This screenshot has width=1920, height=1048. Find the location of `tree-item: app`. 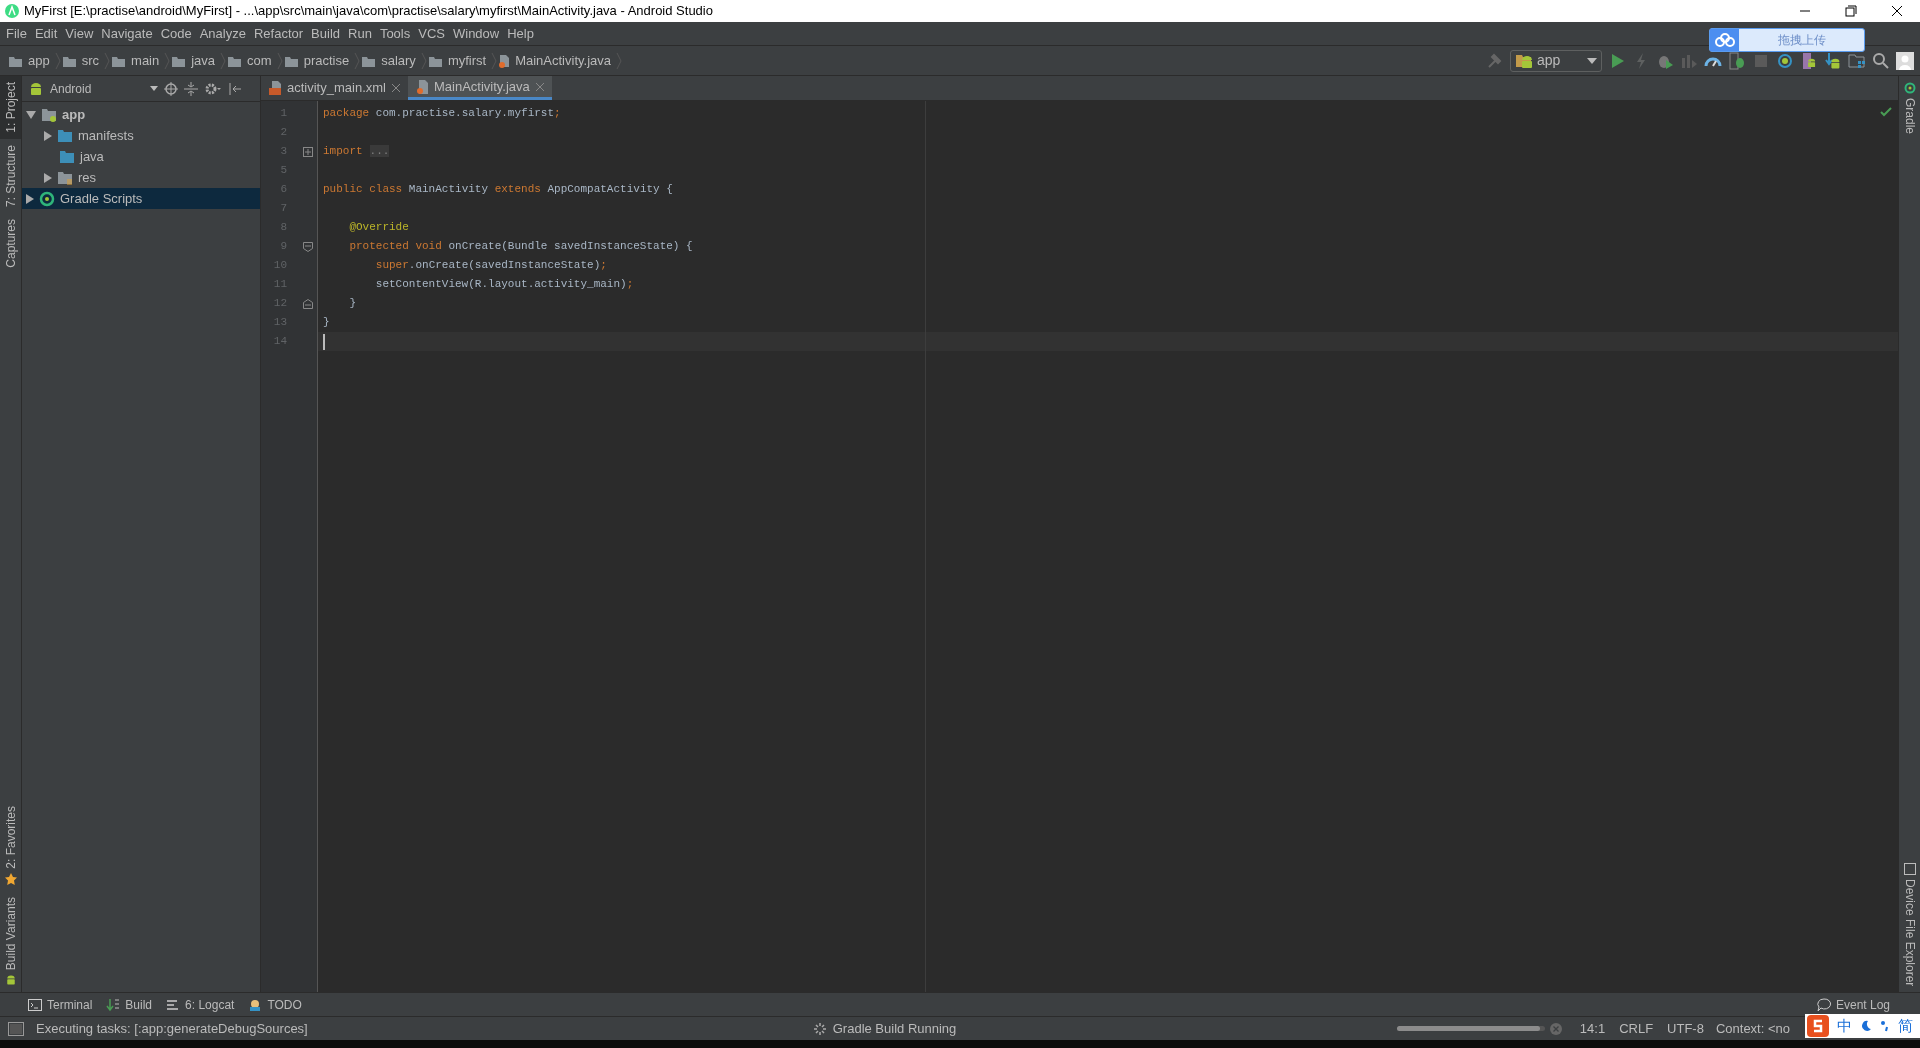

tree-item: app is located at coordinates (141, 114).